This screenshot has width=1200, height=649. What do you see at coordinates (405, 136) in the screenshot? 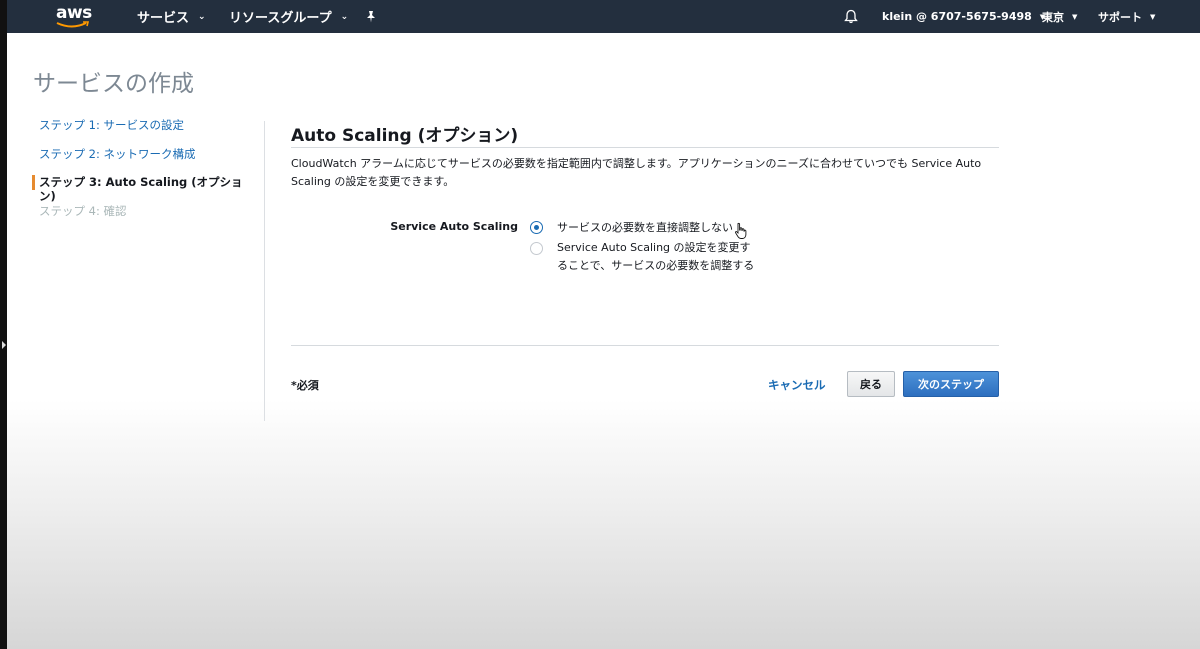
I see `section-title: Auto Scaling (オプション)` at bounding box center [405, 136].